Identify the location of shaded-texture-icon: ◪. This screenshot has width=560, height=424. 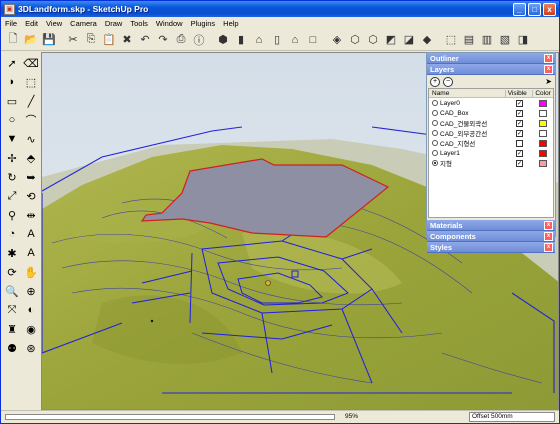
(409, 40).